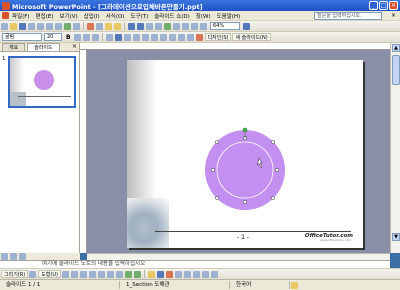 This screenshot has width=400, height=290. I want to click on slide-thumbnail, so click(42, 82).